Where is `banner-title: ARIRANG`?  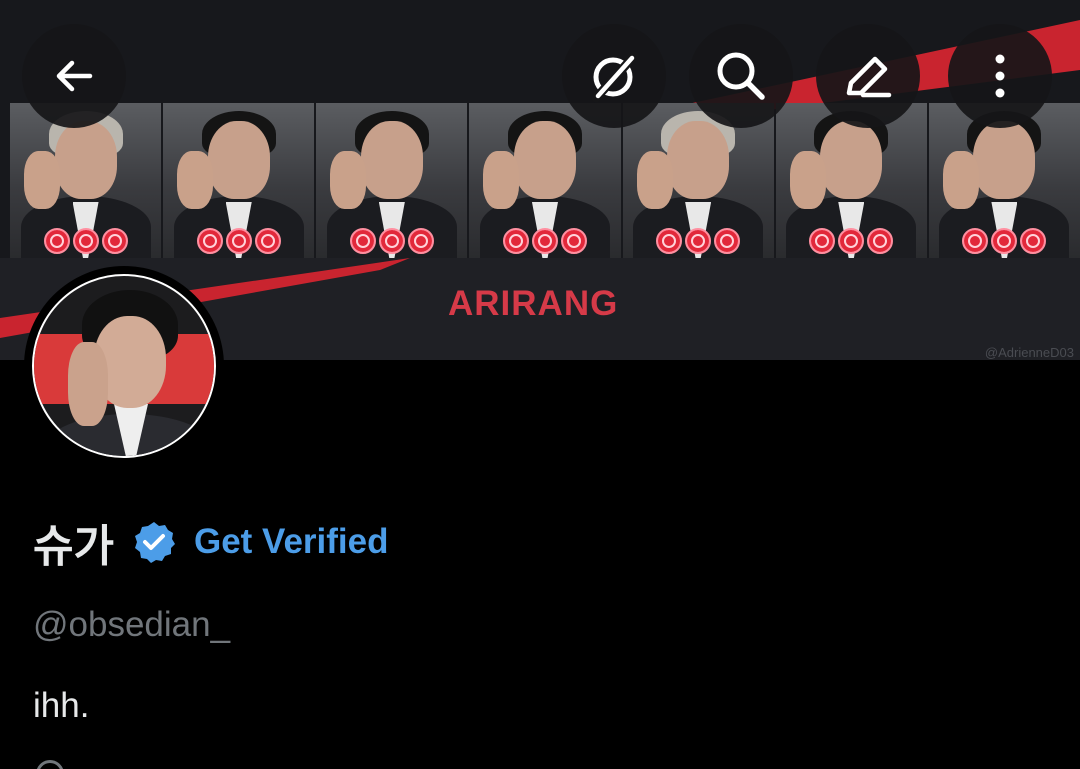
banner-title: ARIRANG is located at coordinates (533, 303).